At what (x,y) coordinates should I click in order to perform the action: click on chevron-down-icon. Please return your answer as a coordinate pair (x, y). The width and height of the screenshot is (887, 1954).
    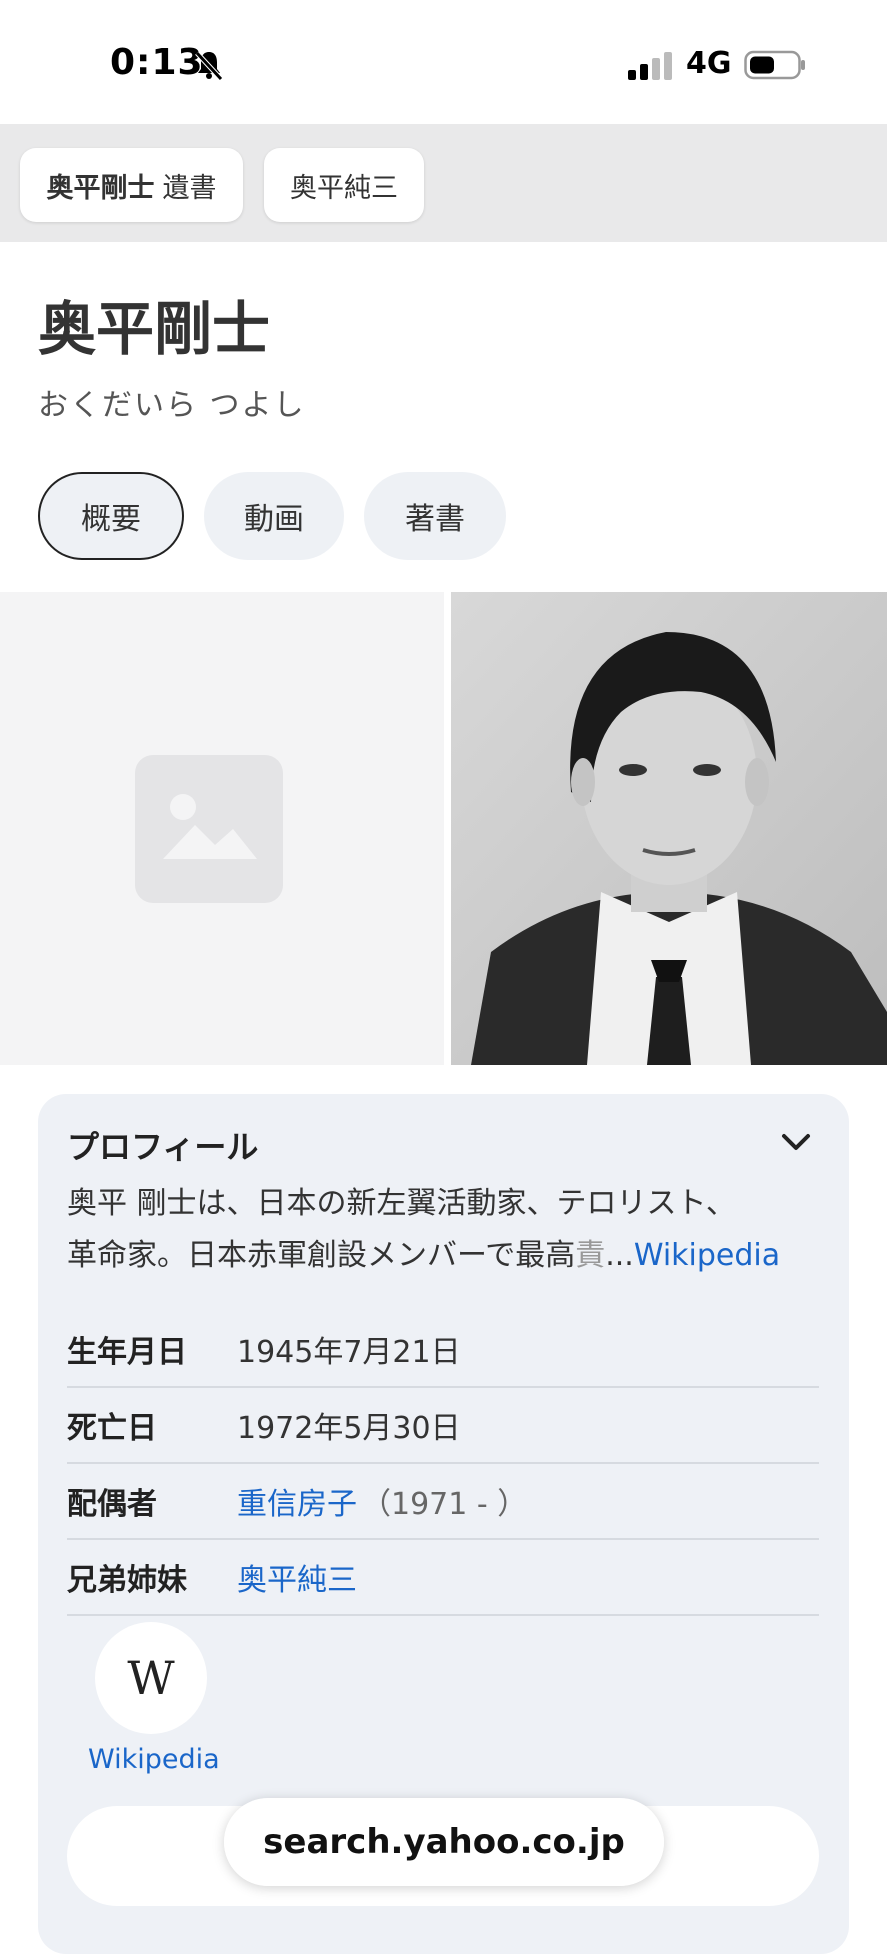
    Looking at the image, I should click on (796, 1142).